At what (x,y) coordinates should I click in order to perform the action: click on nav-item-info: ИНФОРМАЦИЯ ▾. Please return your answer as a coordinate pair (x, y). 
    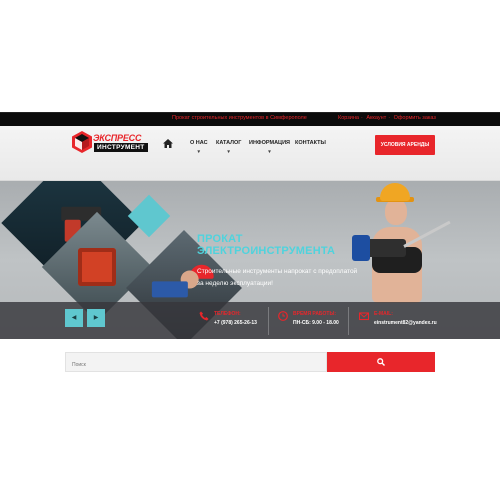
    Looking at the image, I should click on (269, 147).